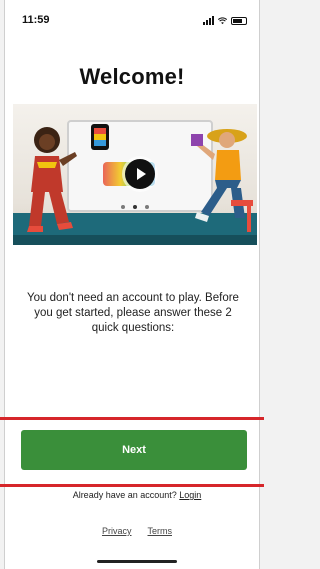 This screenshot has width=320, height=569. Describe the element at coordinates (190, 495) in the screenshot. I see `login-link: Login` at that location.